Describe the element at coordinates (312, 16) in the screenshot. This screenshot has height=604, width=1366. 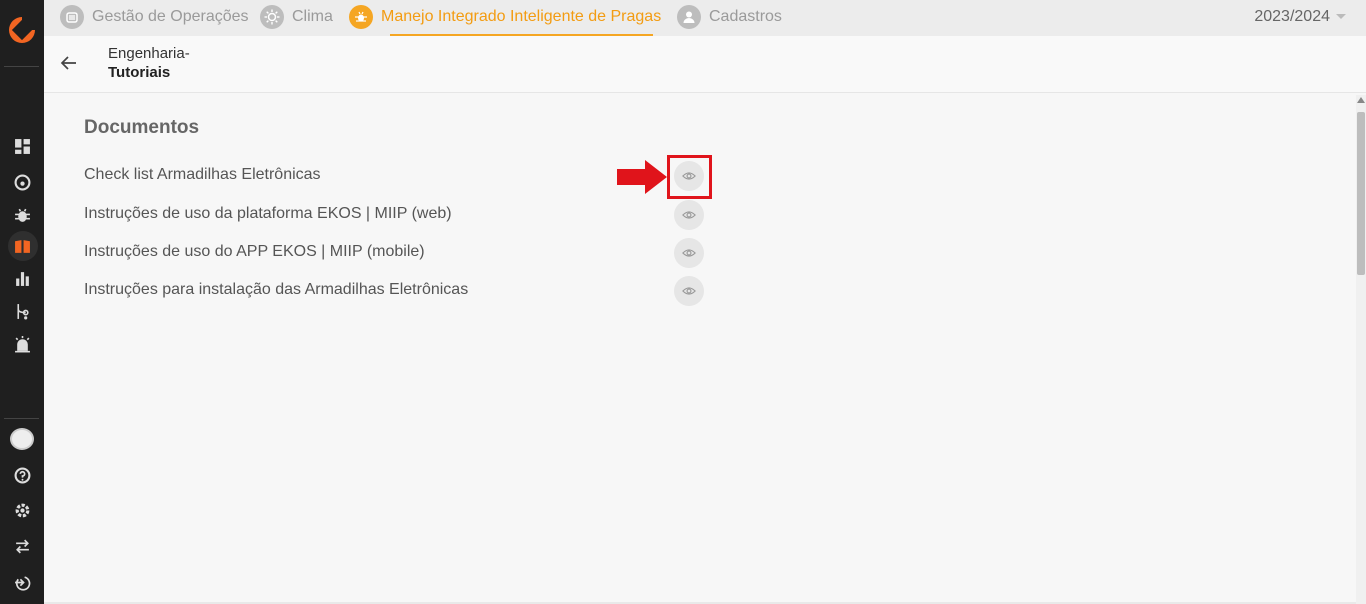
I see `tab-label: Clima` at that location.